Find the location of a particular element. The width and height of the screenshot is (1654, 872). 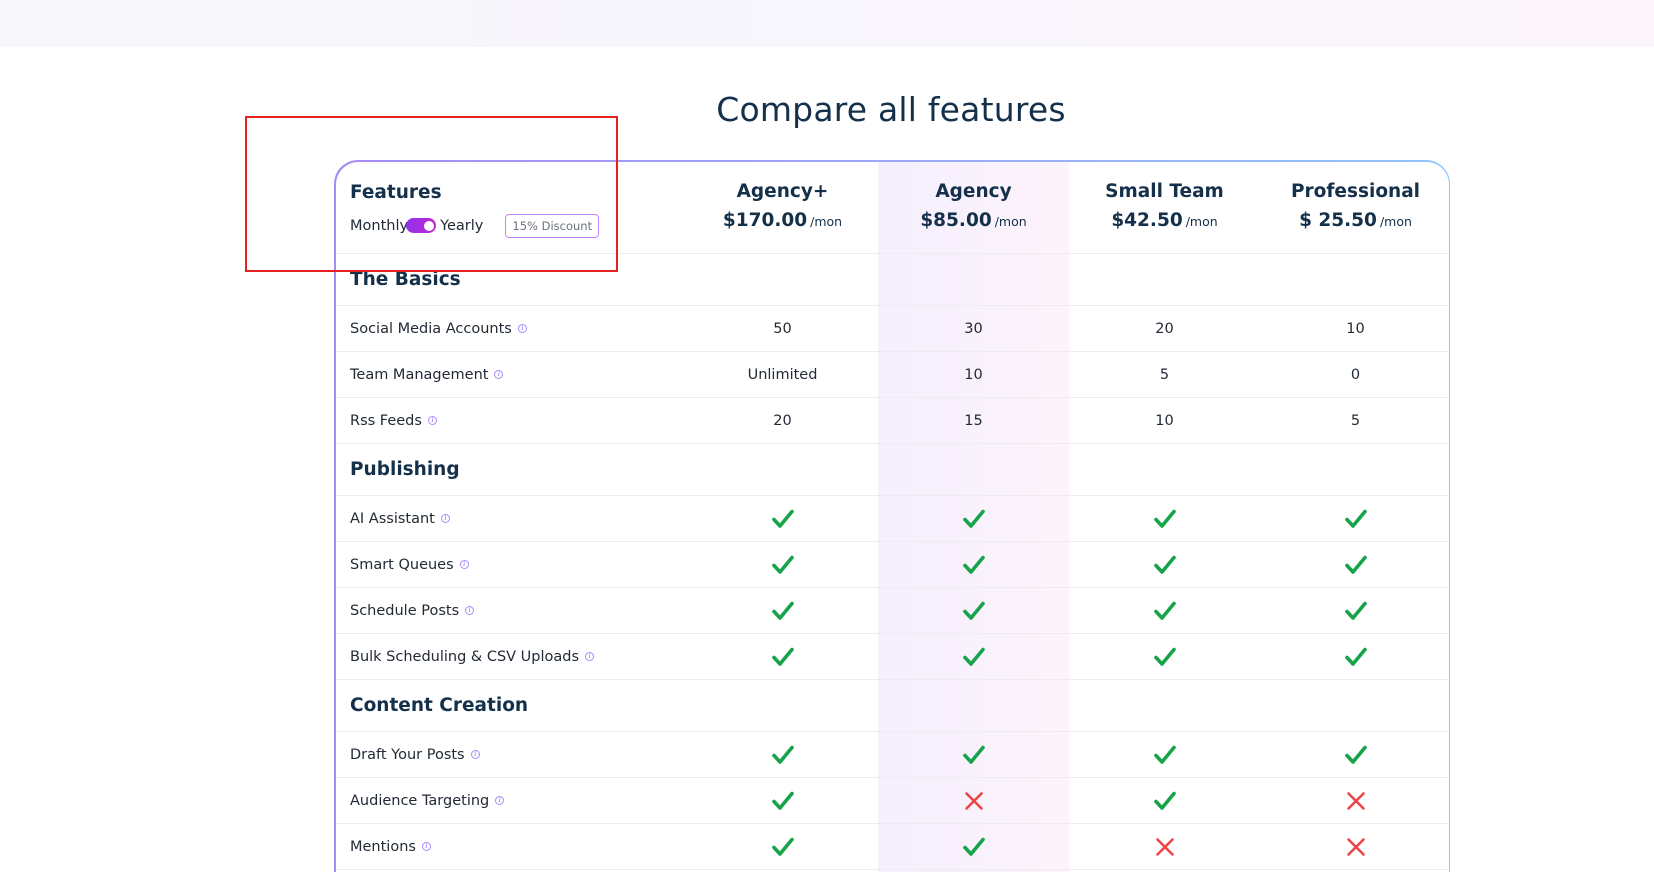

section-row: The Basics is located at coordinates (892, 280).